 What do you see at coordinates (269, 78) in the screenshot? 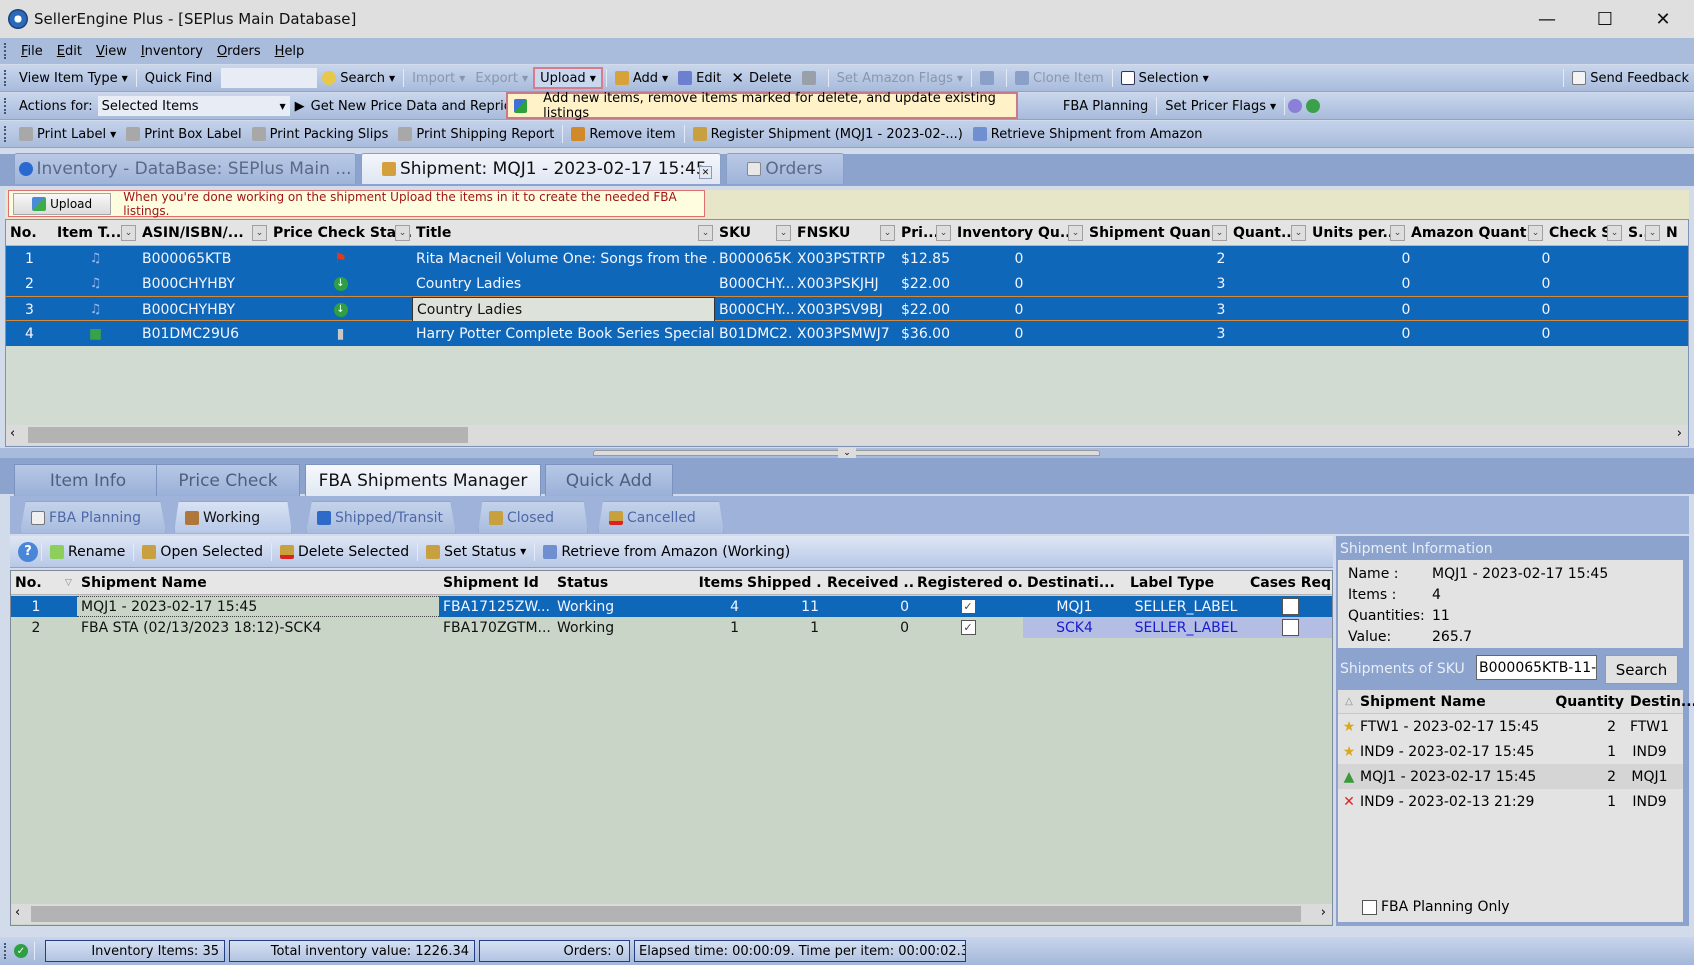
I see `quick-find-input` at bounding box center [269, 78].